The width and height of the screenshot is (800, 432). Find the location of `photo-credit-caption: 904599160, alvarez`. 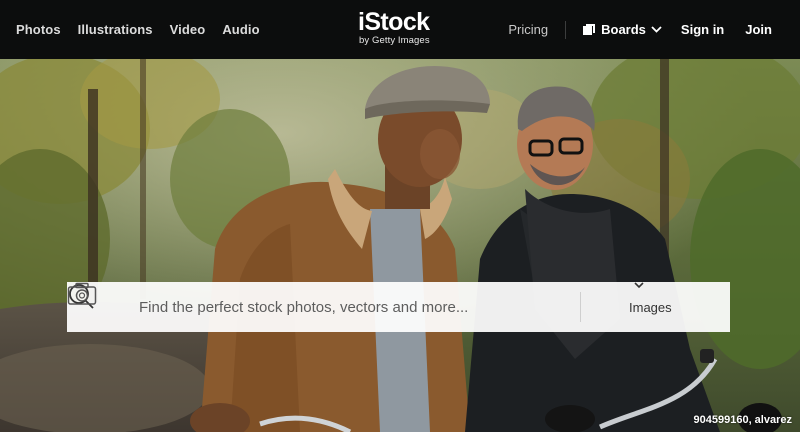

photo-credit-caption: 904599160, alvarez is located at coordinates (742, 420).